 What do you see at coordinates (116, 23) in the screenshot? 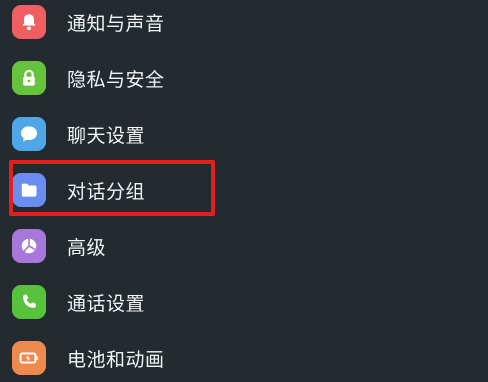
I see `settings-item-label: 通知与声音` at bounding box center [116, 23].